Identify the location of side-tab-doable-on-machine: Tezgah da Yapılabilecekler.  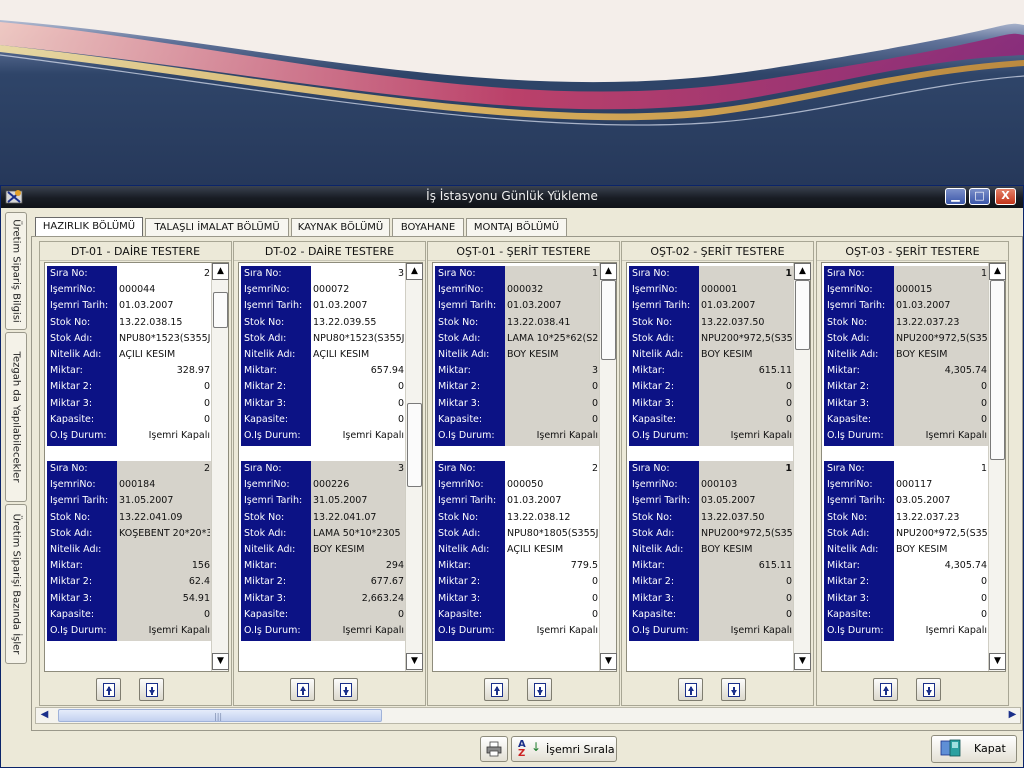
(16, 417).